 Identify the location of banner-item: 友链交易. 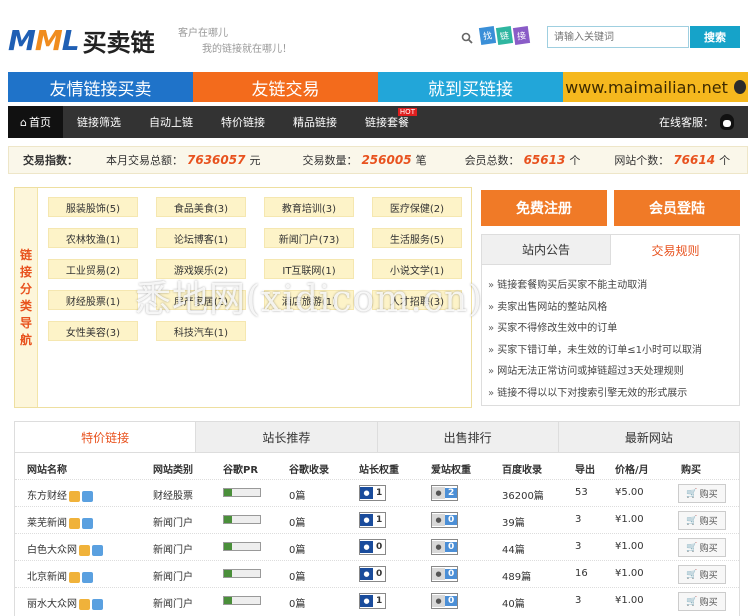
(285, 87).